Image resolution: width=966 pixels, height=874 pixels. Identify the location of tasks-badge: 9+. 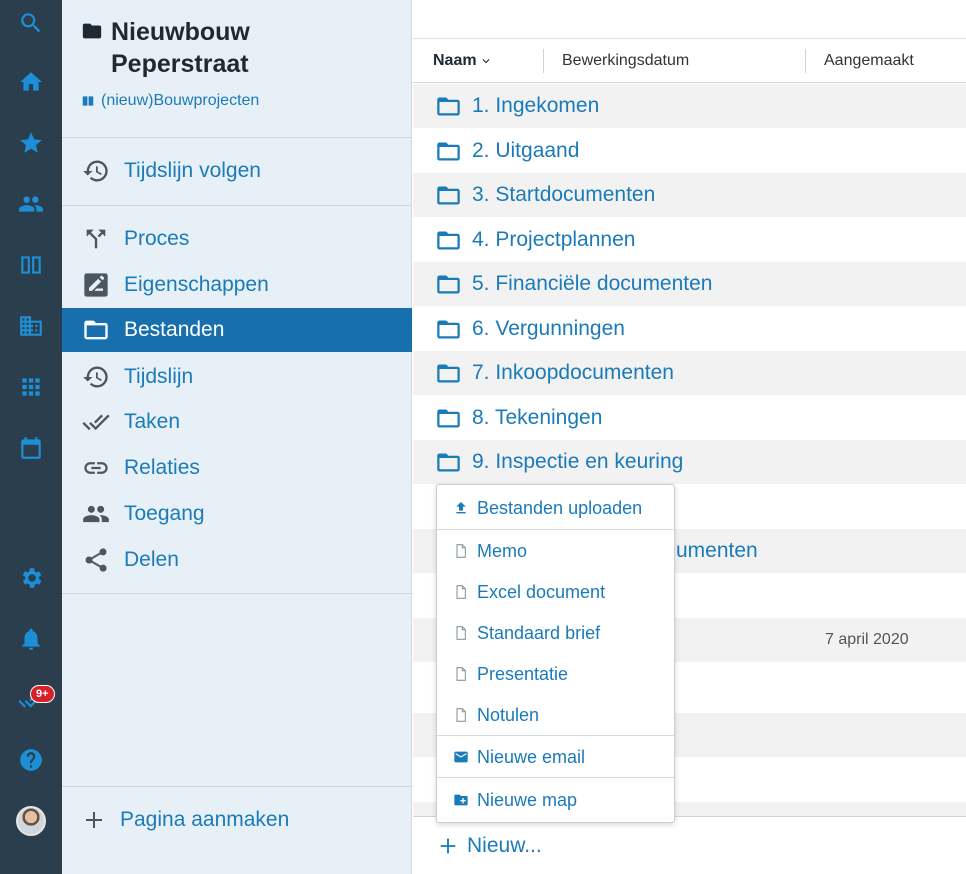
(42, 694).